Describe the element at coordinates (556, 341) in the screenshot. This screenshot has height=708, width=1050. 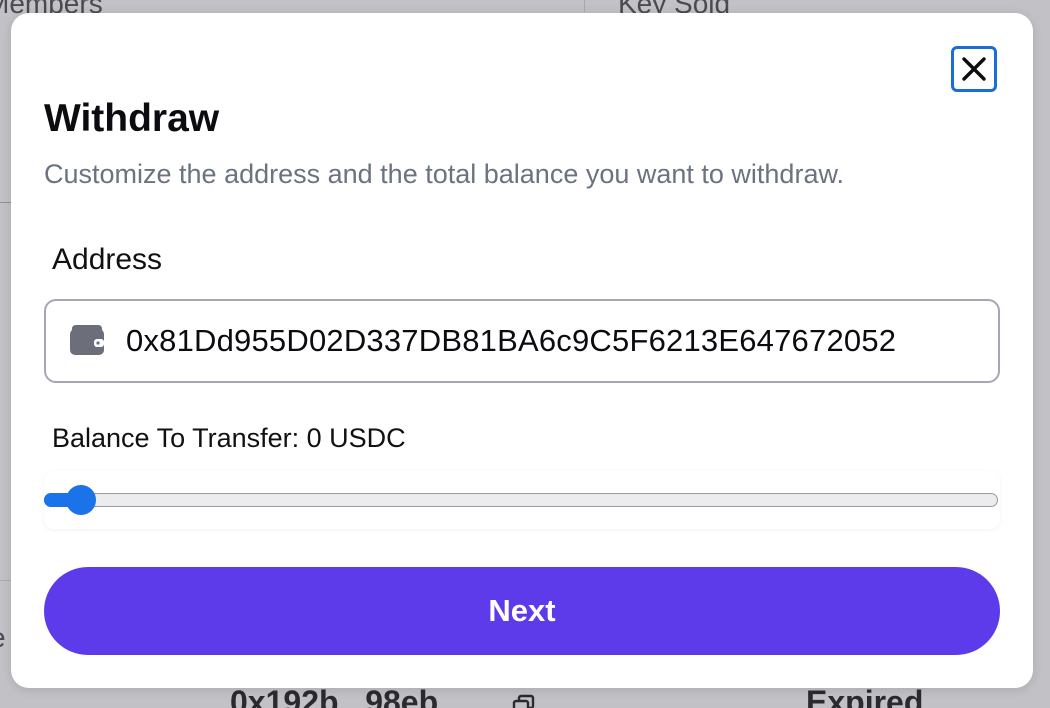
I see `address-input` at that location.